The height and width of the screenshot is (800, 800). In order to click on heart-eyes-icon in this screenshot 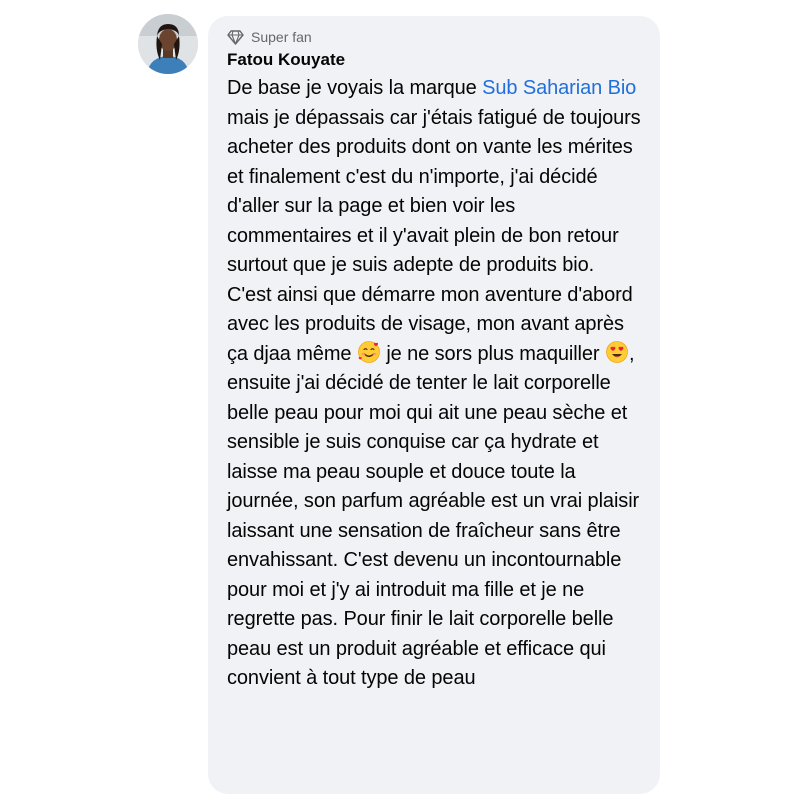, I will do `click(617, 352)`.